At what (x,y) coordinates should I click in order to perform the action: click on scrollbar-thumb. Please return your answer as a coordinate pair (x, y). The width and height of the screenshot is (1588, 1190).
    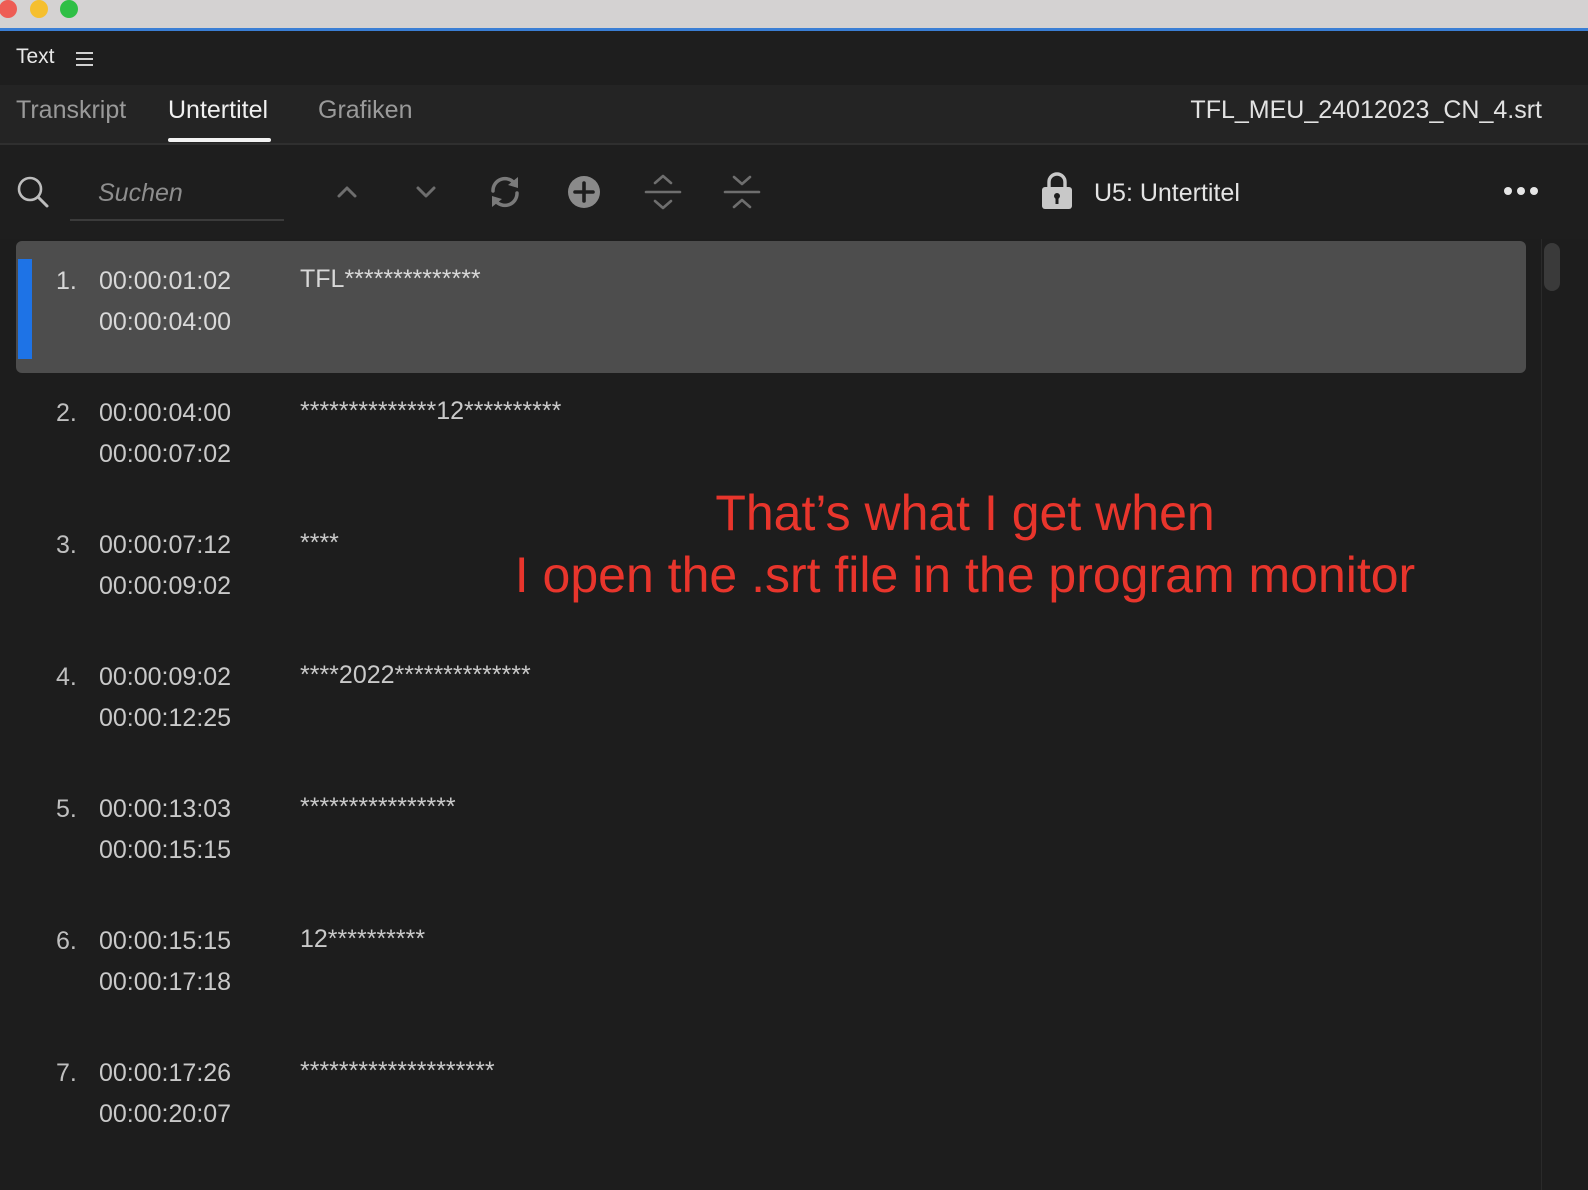
    Looking at the image, I should click on (1552, 267).